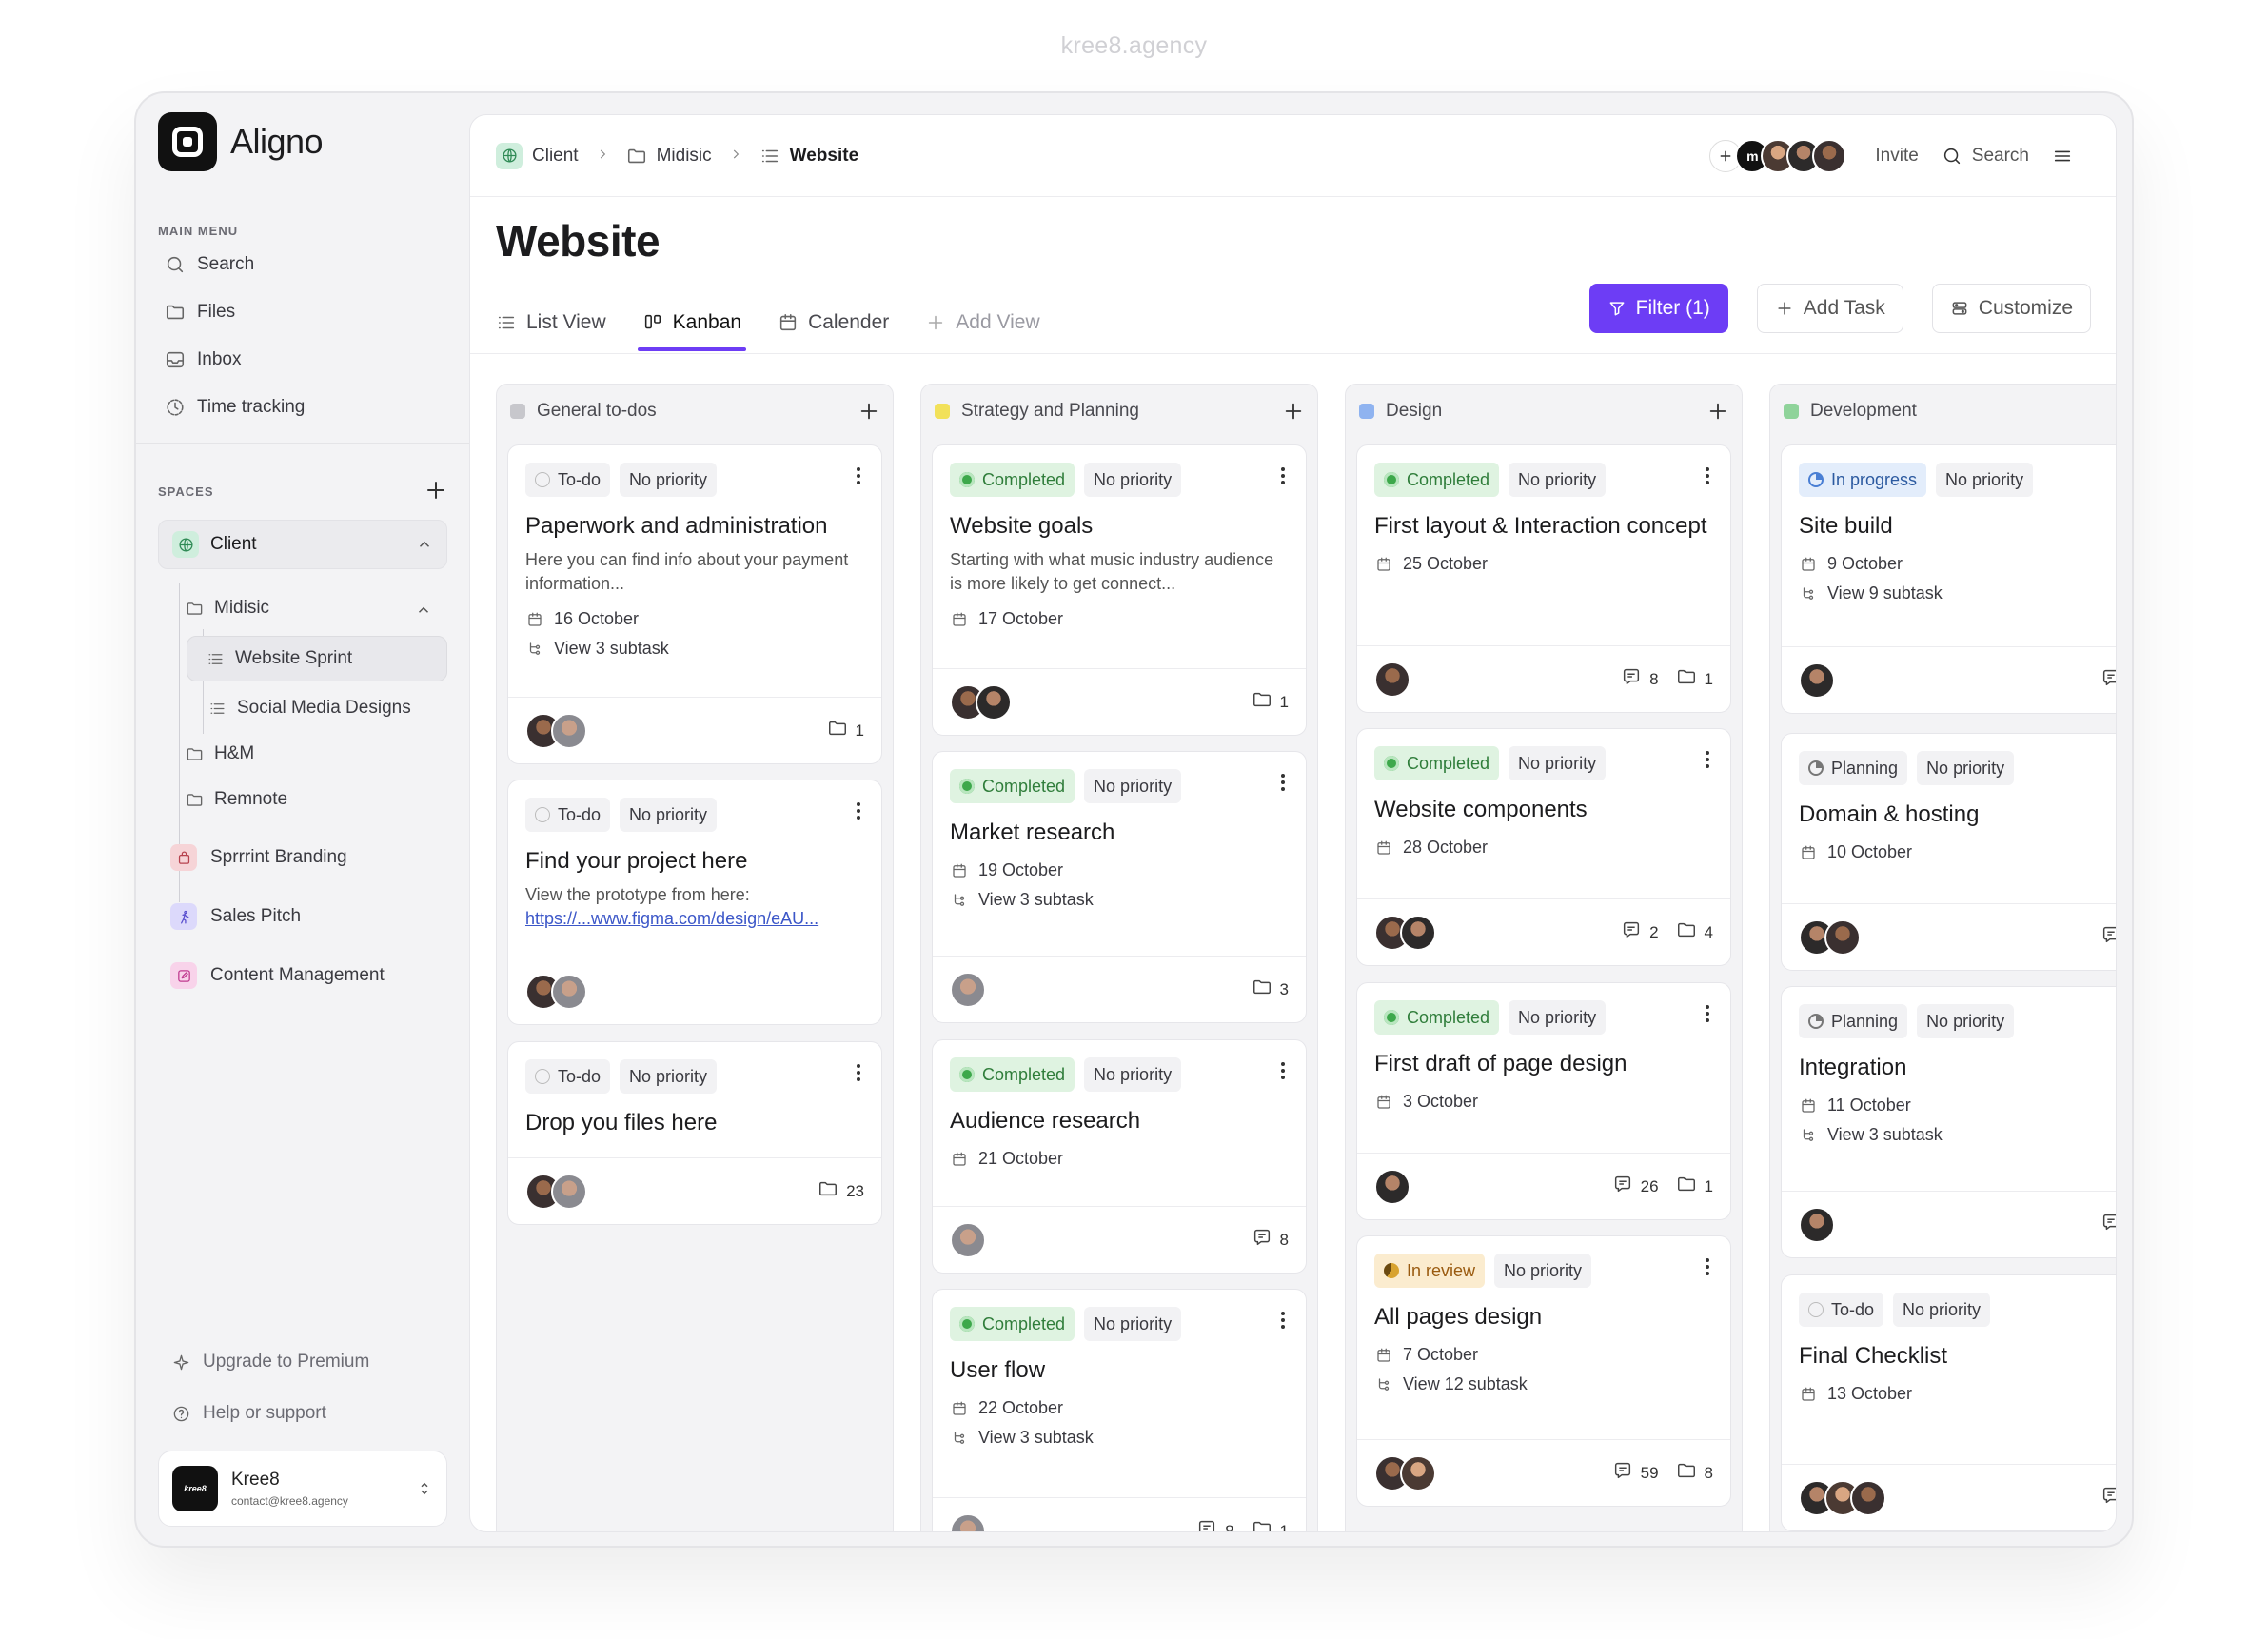 The width and height of the screenshot is (2268, 1639). I want to click on sidebar-item-time-tracking: Time tracking, so click(235, 407).